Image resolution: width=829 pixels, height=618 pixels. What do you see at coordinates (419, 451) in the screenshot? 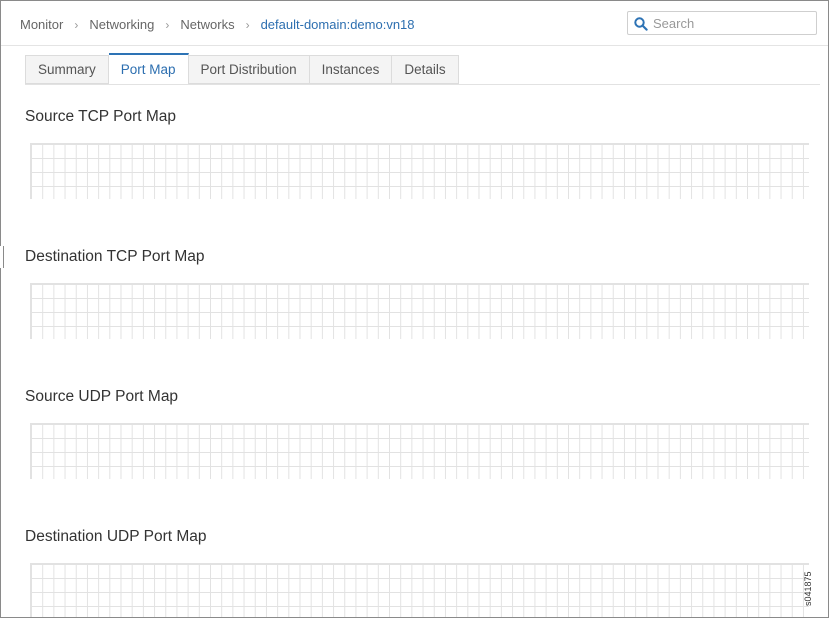
I see `source-udp-port-grid` at bounding box center [419, 451].